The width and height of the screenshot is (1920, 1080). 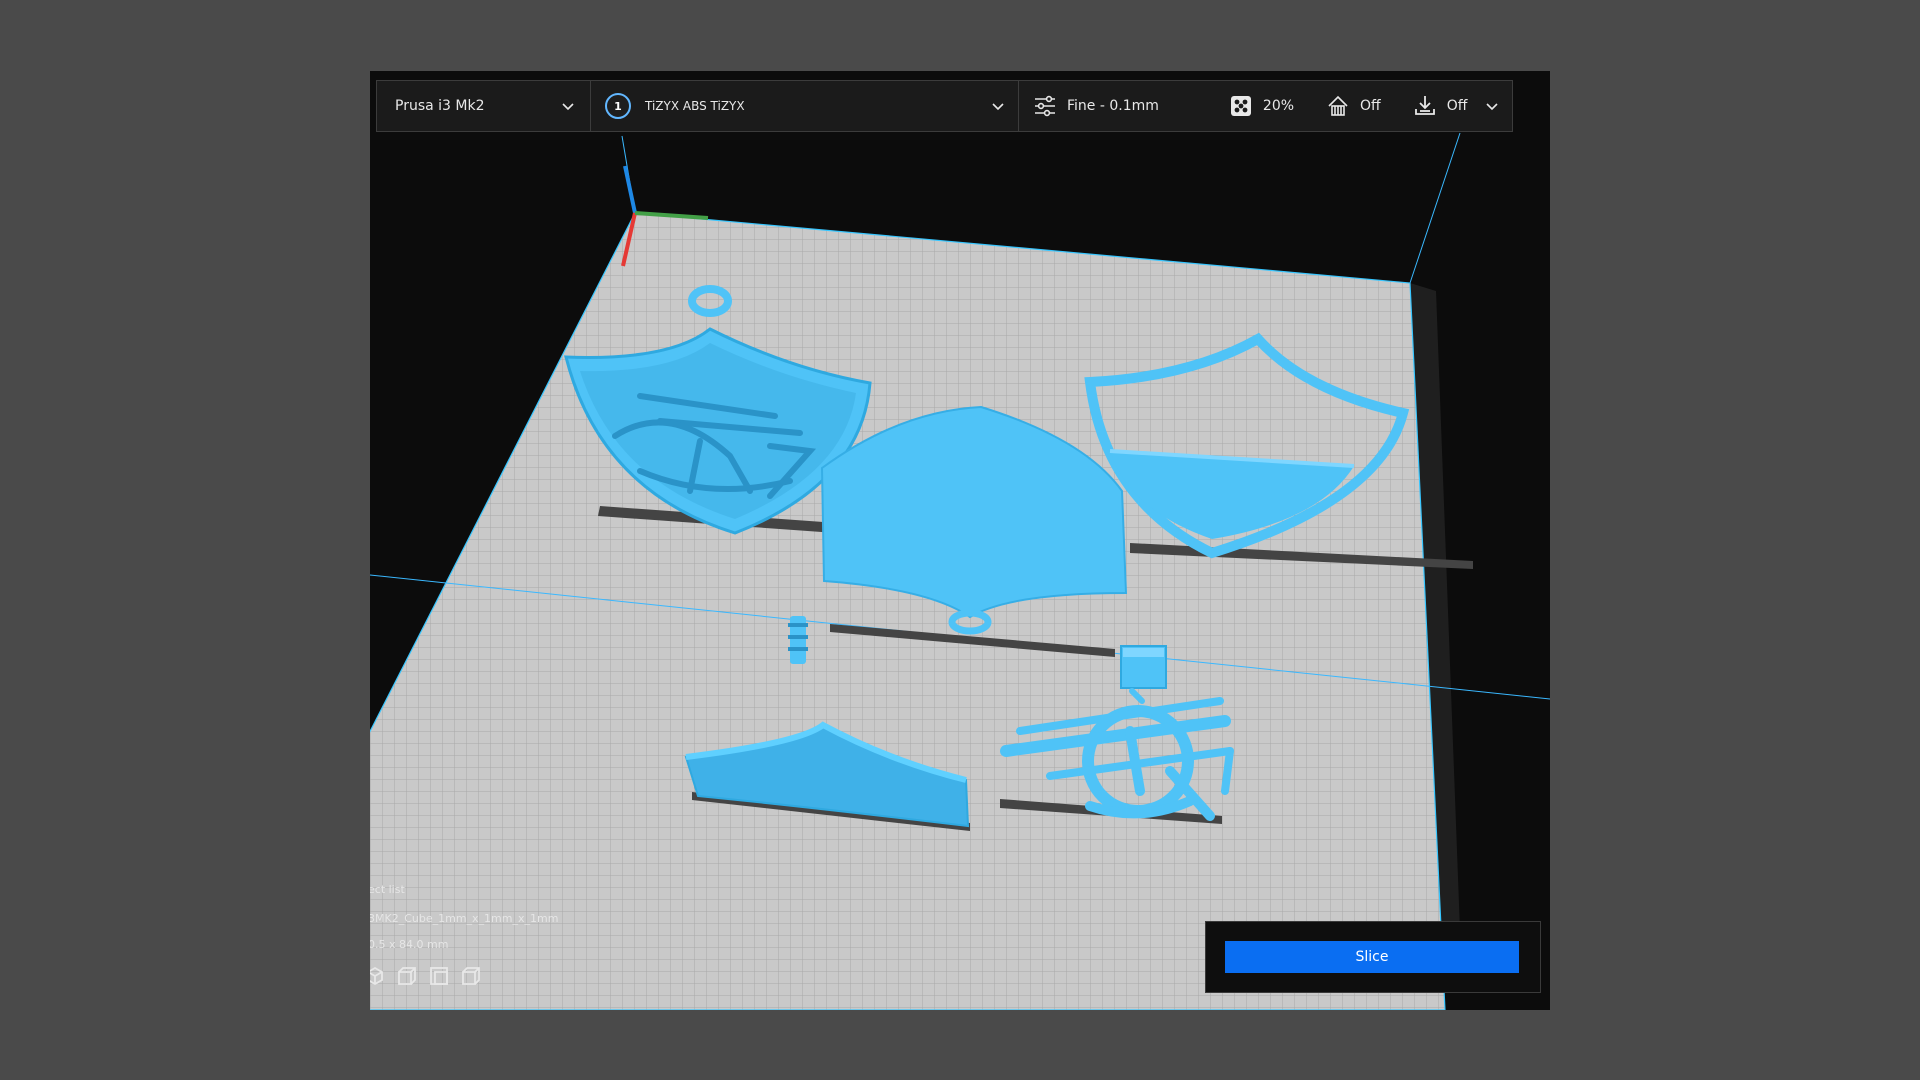 What do you see at coordinates (798, 640) in the screenshot?
I see `model-small-pin` at bounding box center [798, 640].